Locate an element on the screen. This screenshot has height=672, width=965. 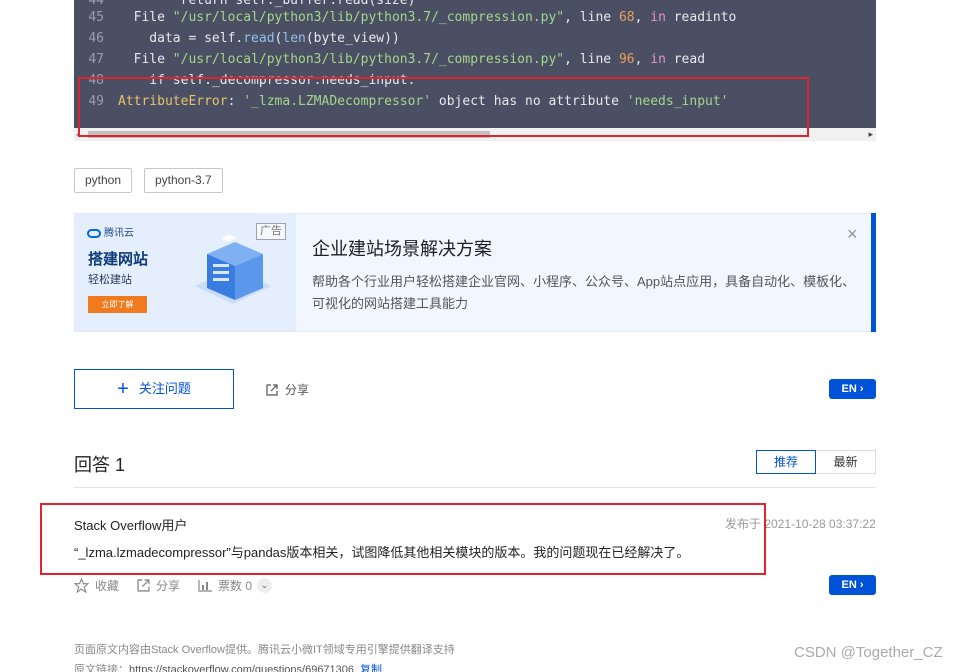
server-illustration-icon is located at coordinates (233, 269).